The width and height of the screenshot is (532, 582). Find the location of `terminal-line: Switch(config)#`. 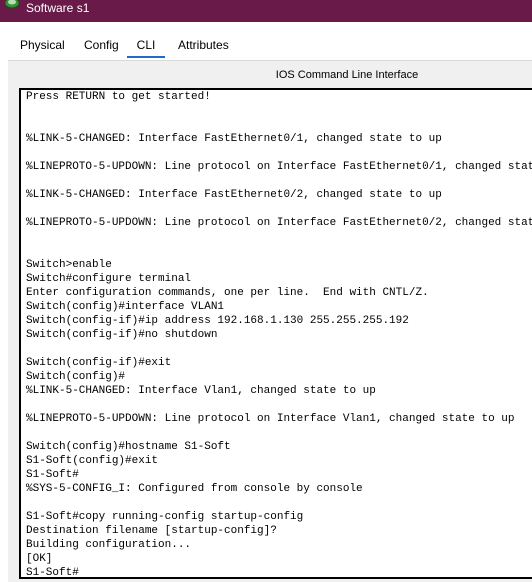

terminal-line: Switch(config)# is located at coordinates (76, 377).